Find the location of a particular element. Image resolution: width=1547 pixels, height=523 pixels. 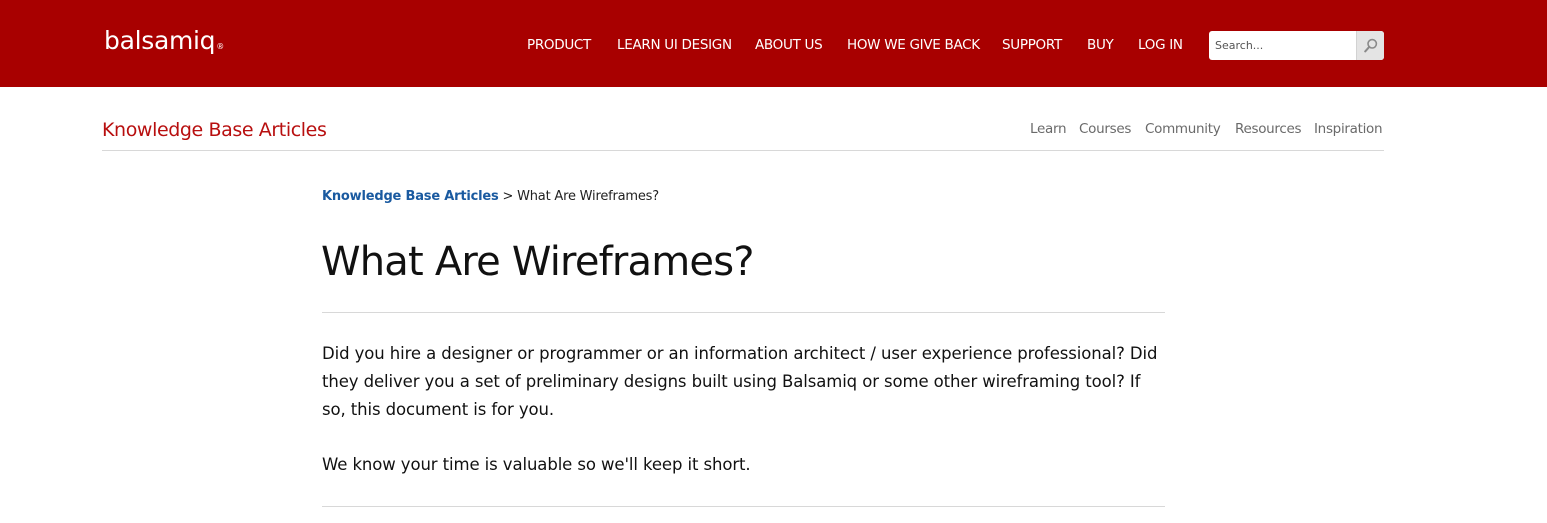

nav-how-we-give-back: HOW WE GIVE BACK is located at coordinates (913, 45).